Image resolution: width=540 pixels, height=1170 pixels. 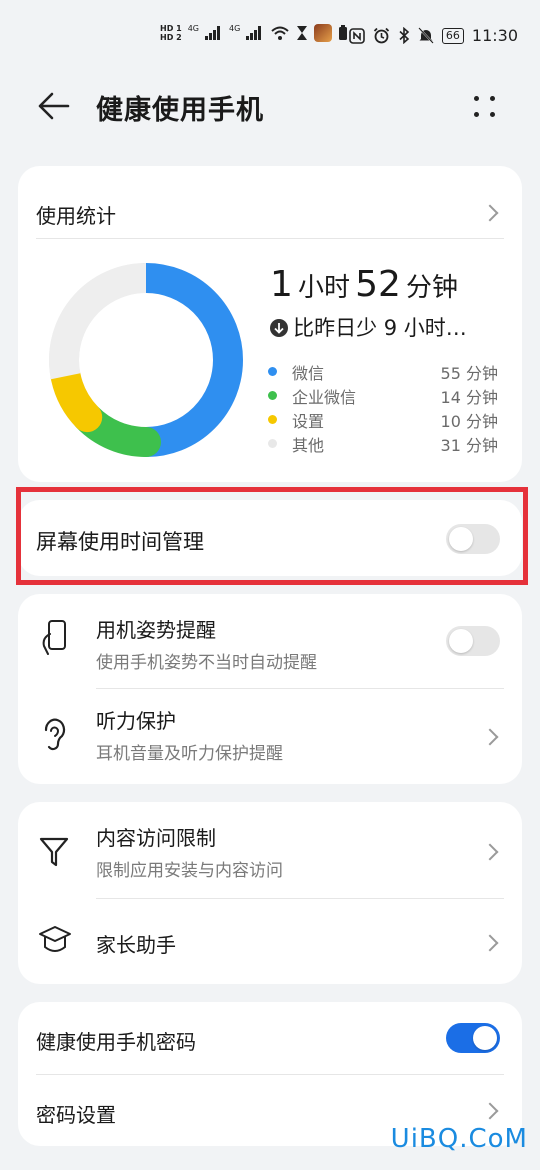 I want to click on usage-section-header: 使用统计, so click(x=270, y=202).